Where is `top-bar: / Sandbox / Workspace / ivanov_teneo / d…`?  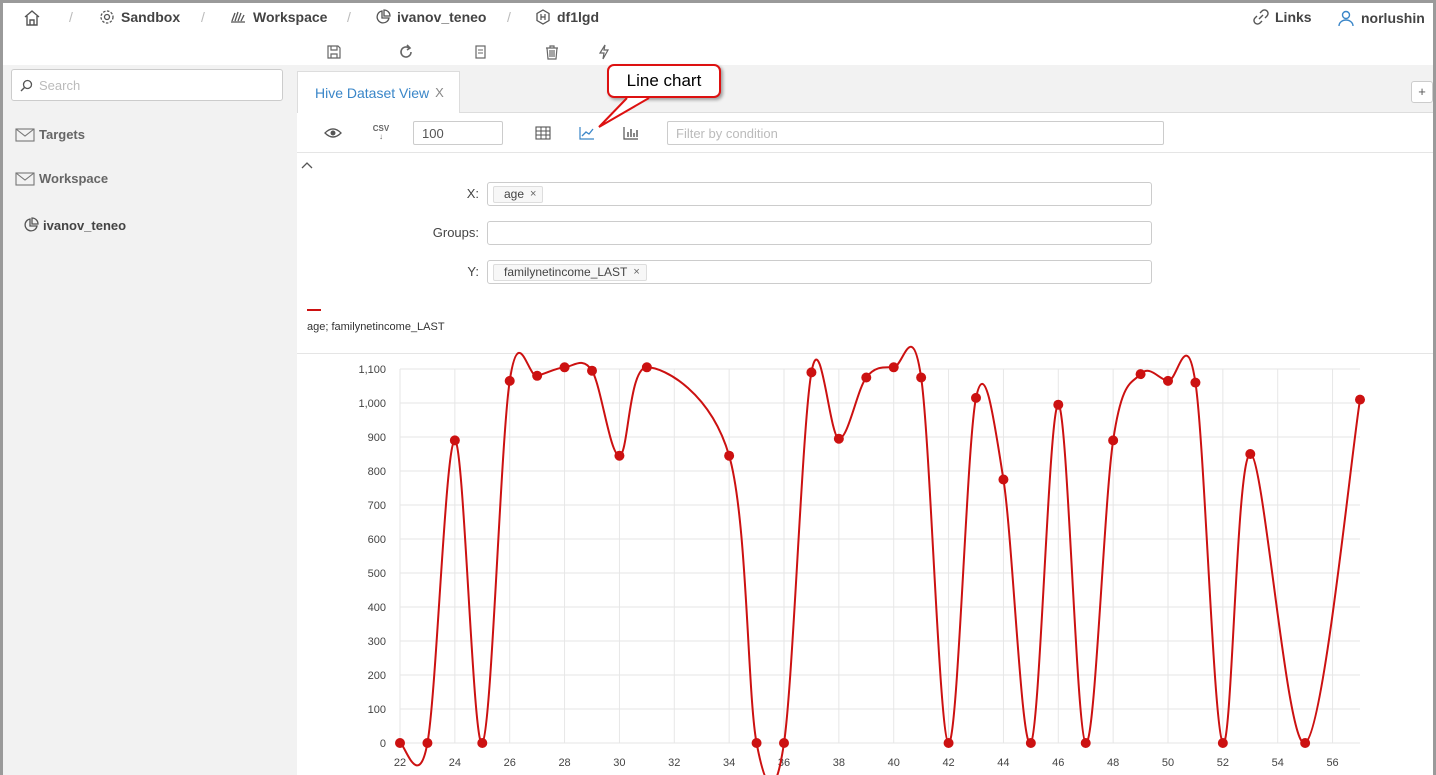 top-bar: / Sandbox / Workspace / ivanov_teneo / d… is located at coordinates (718, 19).